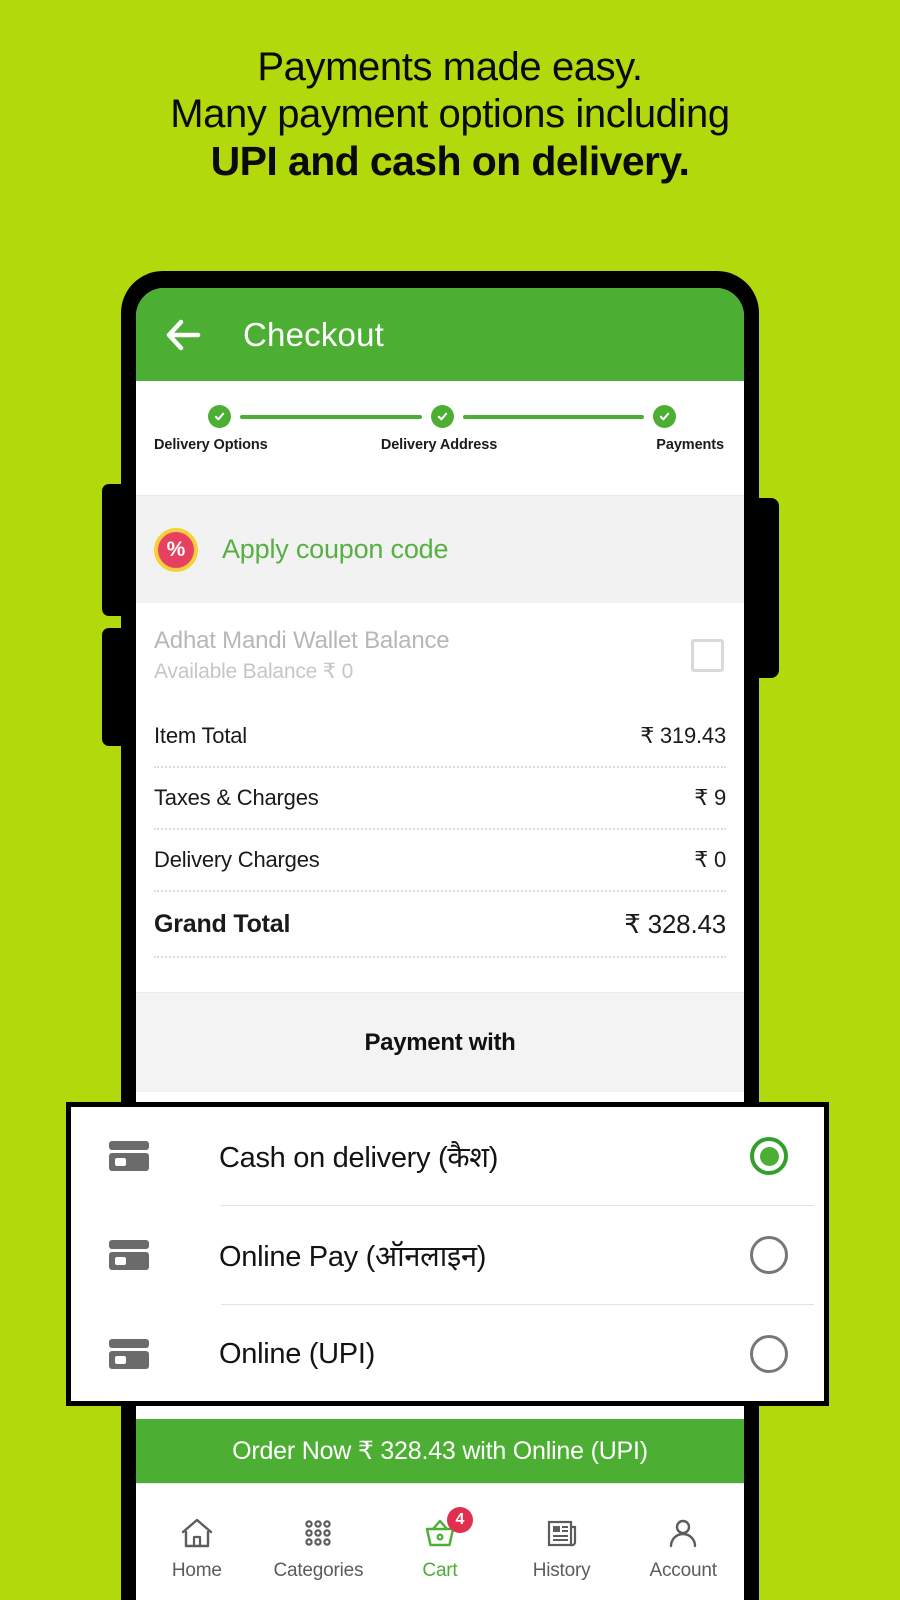  I want to click on payment-with-header: Payment with, so click(440, 1042).